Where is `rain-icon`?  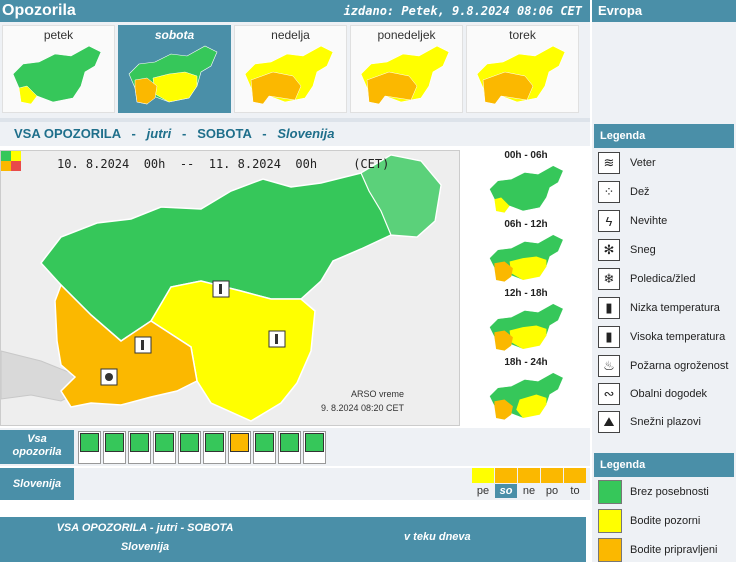
rain-icon is located at coordinates (114, 442).